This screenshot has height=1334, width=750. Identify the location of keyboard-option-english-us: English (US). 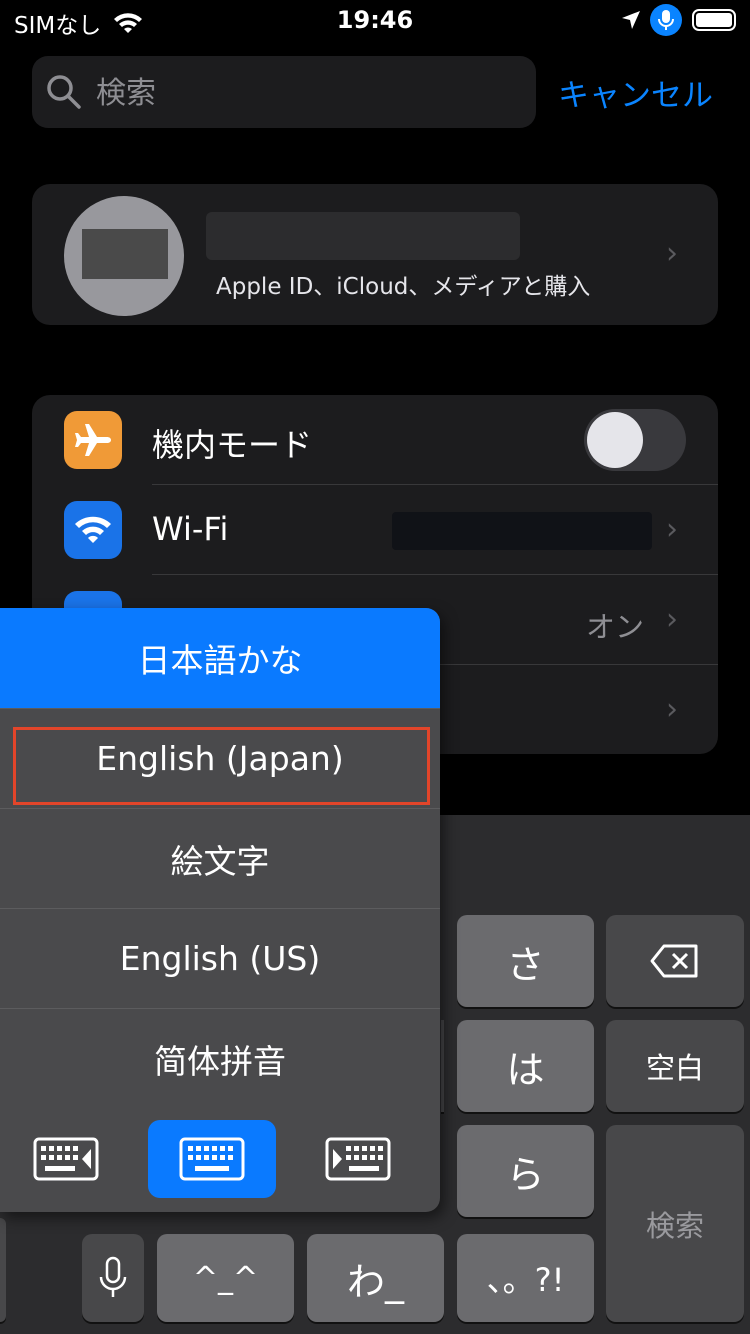
(220, 958).